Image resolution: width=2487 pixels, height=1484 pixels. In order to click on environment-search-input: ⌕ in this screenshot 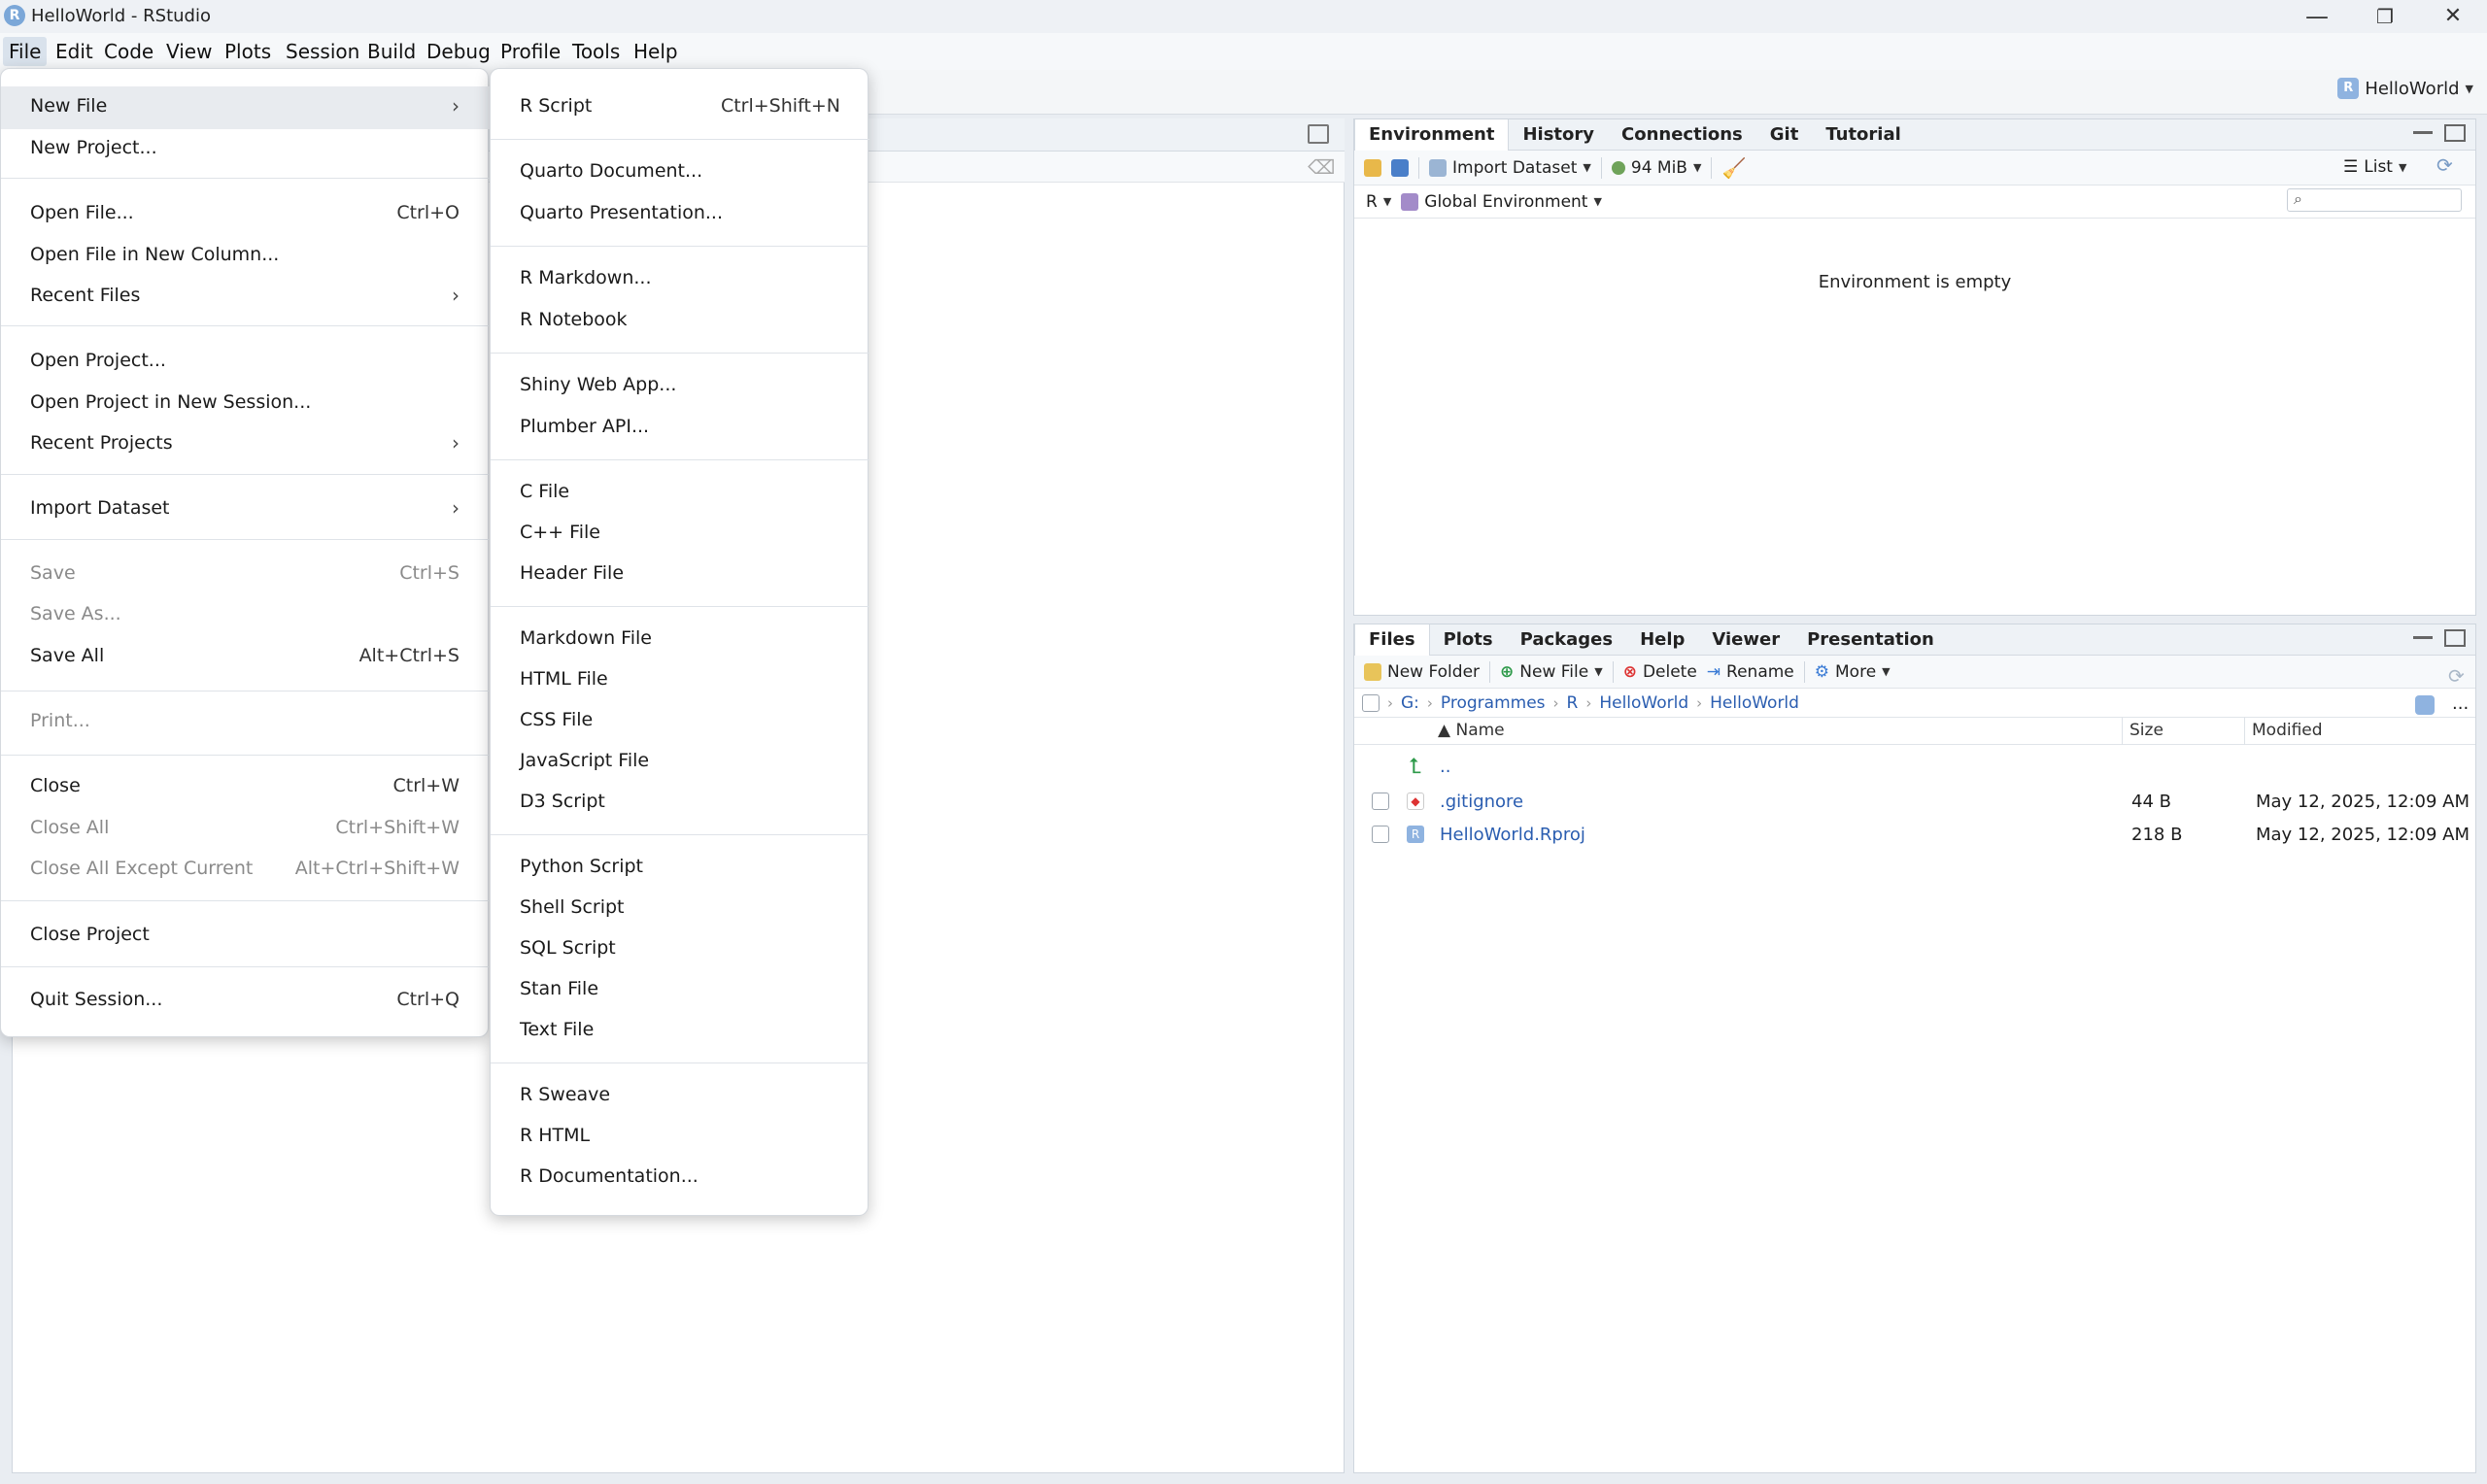, I will do `click(2374, 200)`.